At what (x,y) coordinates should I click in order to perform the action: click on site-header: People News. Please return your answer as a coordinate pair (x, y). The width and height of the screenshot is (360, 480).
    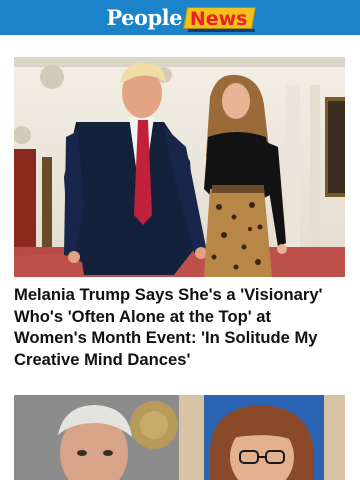
    Looking at the image, I should click on (180, 17).